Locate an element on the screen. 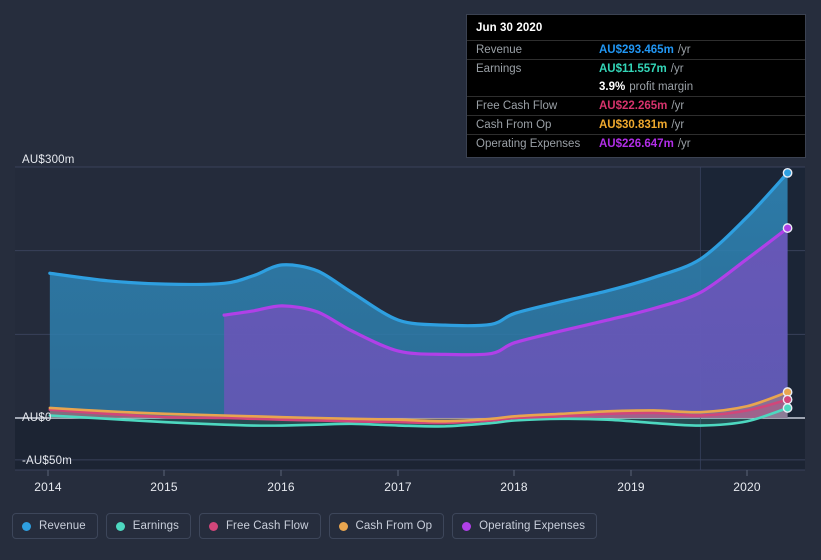 The width and height of the screenshot is (821, 560). x-axis-tick-label: 2020 is located at coordinates (747, 487).